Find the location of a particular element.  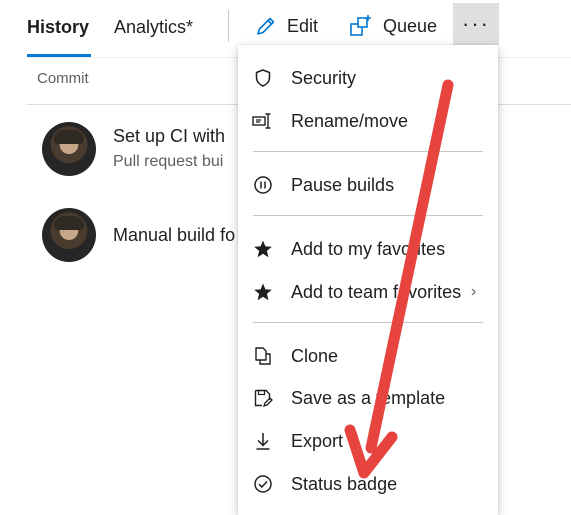

queue-icon is located at coordinates (360, 25).